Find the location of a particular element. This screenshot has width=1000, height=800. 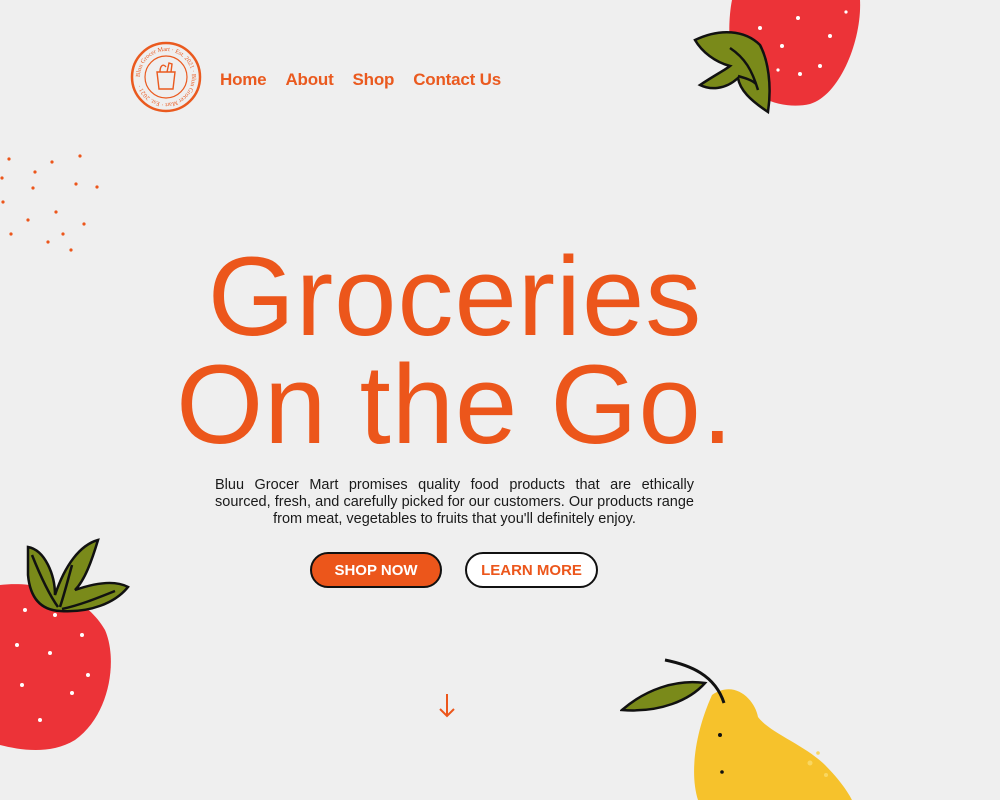

learn-more-button: LEARN MORE is located at coordinates (531, 570).